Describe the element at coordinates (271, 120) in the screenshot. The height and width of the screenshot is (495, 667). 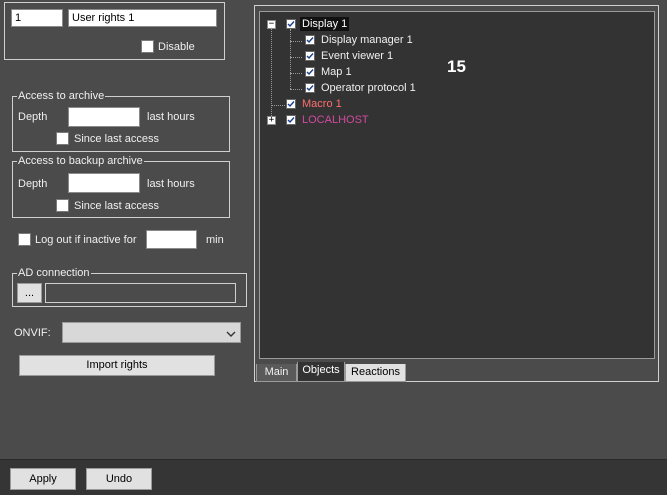
I see `expand-icon: +` at that location.